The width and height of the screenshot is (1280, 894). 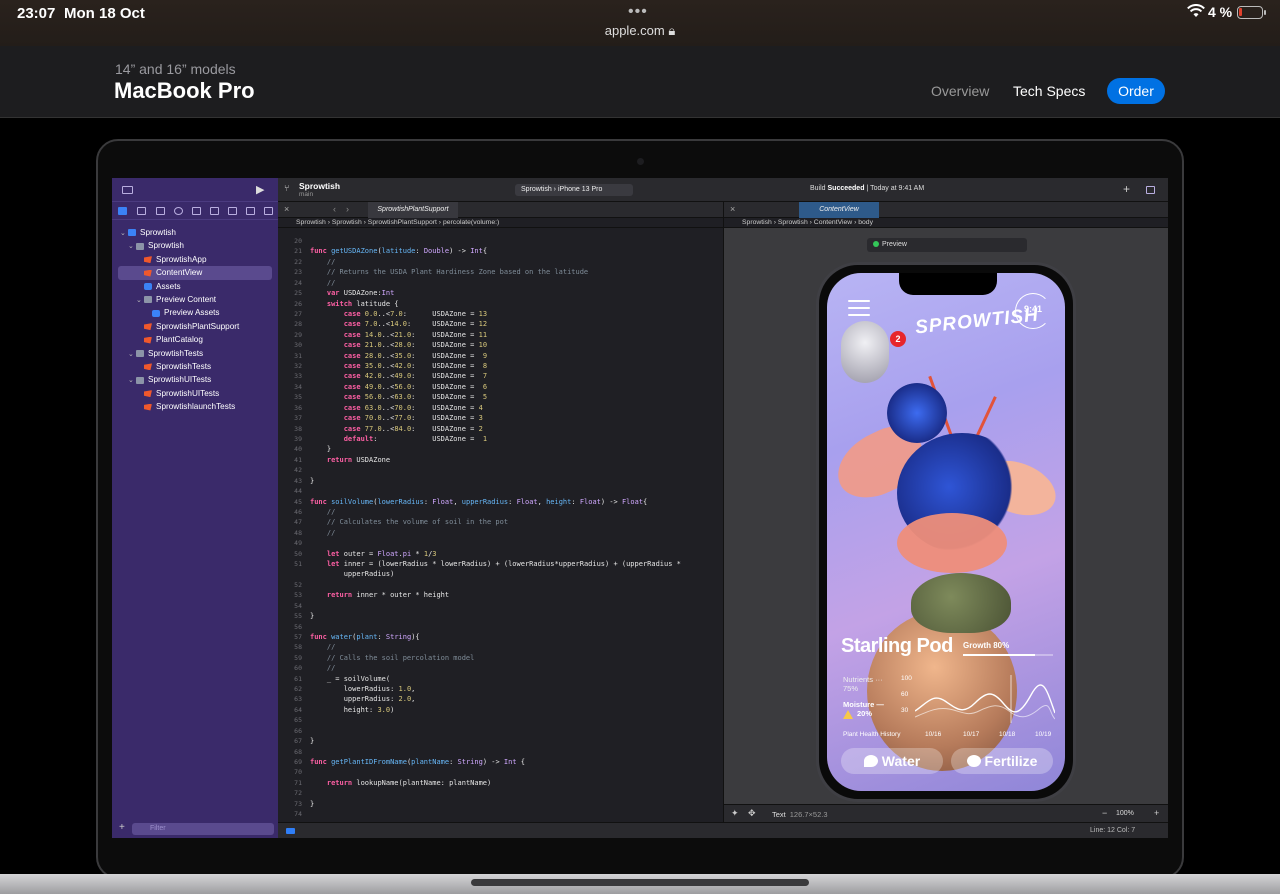 I want to click on code-line: 37 case 70.0..<77.0: USDAZone = 3, so click(x=501, y=418).